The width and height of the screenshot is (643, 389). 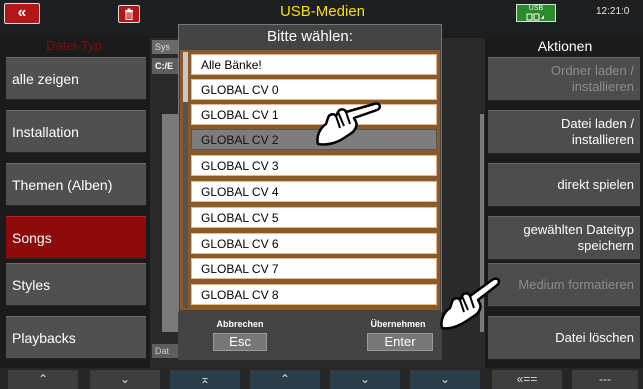 What do you see at coordinates (613, 11) in the screenshot?
I see `clock: 12:21:0` at bounding box center [613, 11].